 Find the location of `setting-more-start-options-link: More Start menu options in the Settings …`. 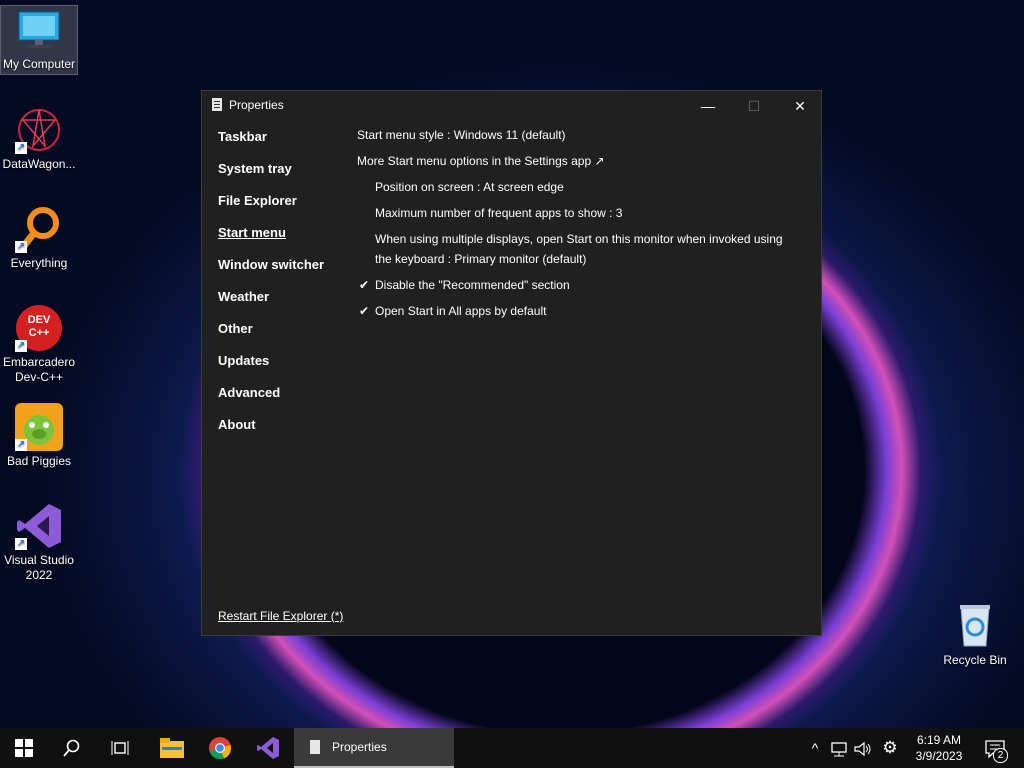

setting-more-start-options-link: More Start menu options in the Settings … is located at coordinates (577, 161).